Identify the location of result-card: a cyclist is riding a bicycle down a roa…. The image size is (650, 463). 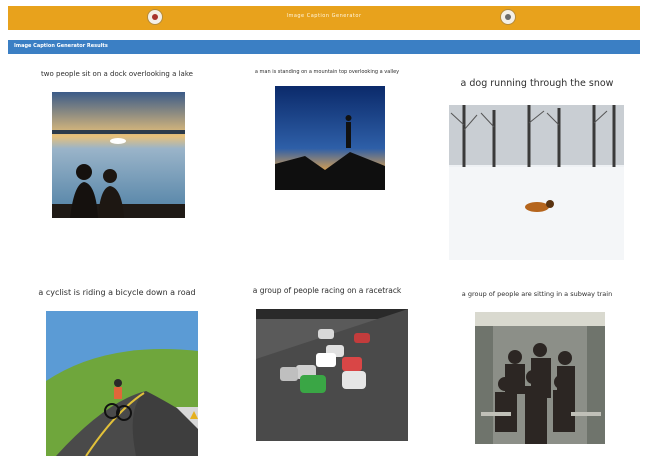
(117, 370).